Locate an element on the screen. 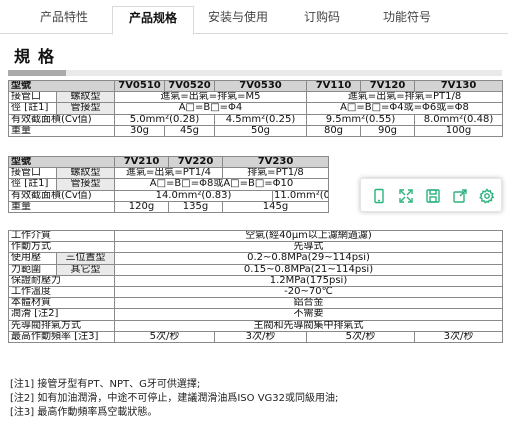 The image size is (508, 436). thread-spec: 進氣=出氣=排氣=PT1/8 is located at coordinates (404, 97).